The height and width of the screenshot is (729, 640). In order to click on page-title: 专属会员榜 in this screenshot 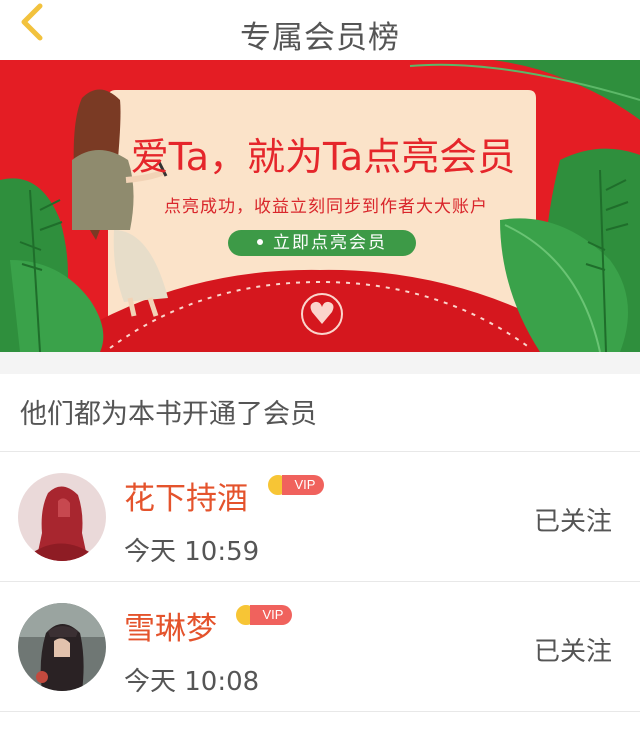, I will do `click(320, 38)`.